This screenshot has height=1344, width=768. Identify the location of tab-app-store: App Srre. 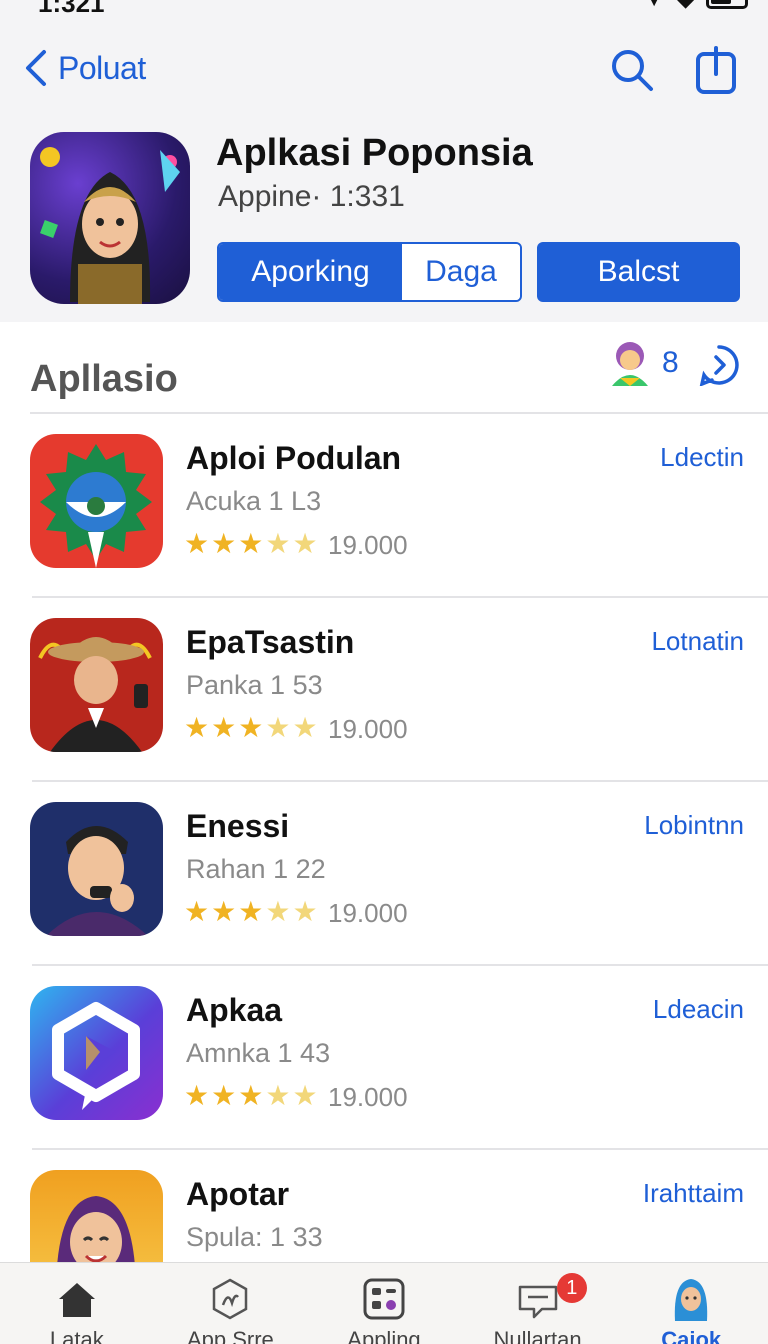
(231, 1303).